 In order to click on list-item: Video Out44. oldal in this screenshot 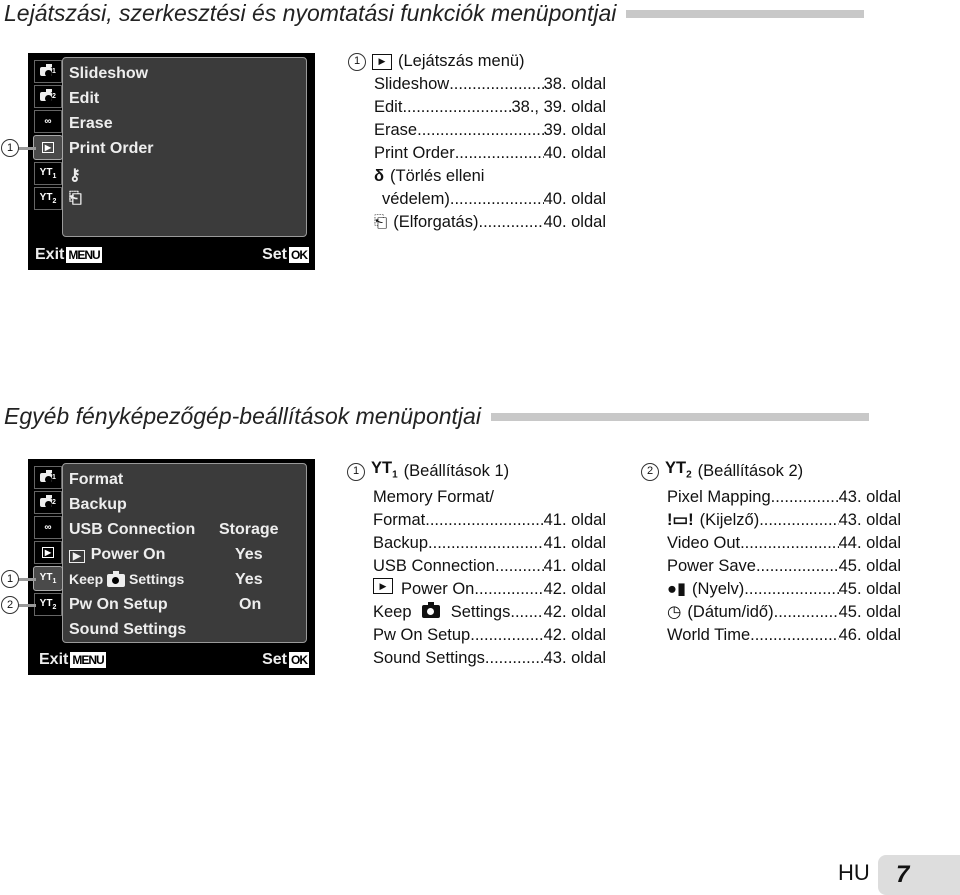, I will do `click(784, 543)`.